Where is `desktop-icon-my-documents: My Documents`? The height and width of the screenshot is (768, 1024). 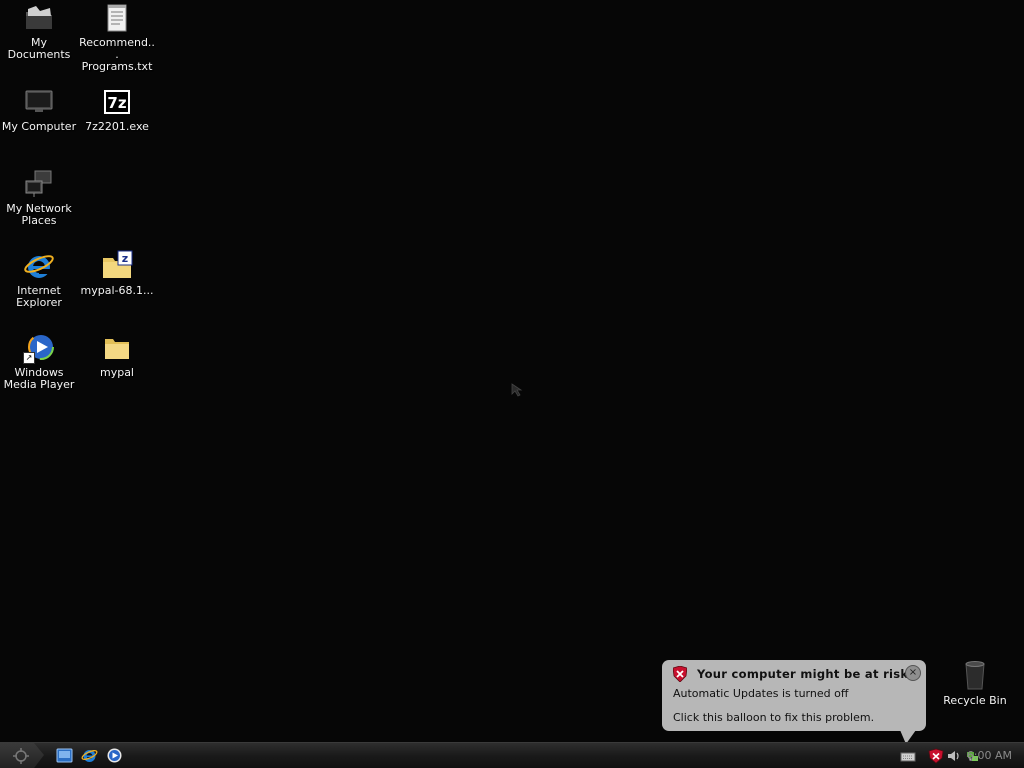
desktop-icon-my-documents: My Documents is located at coordinates (39, 31).